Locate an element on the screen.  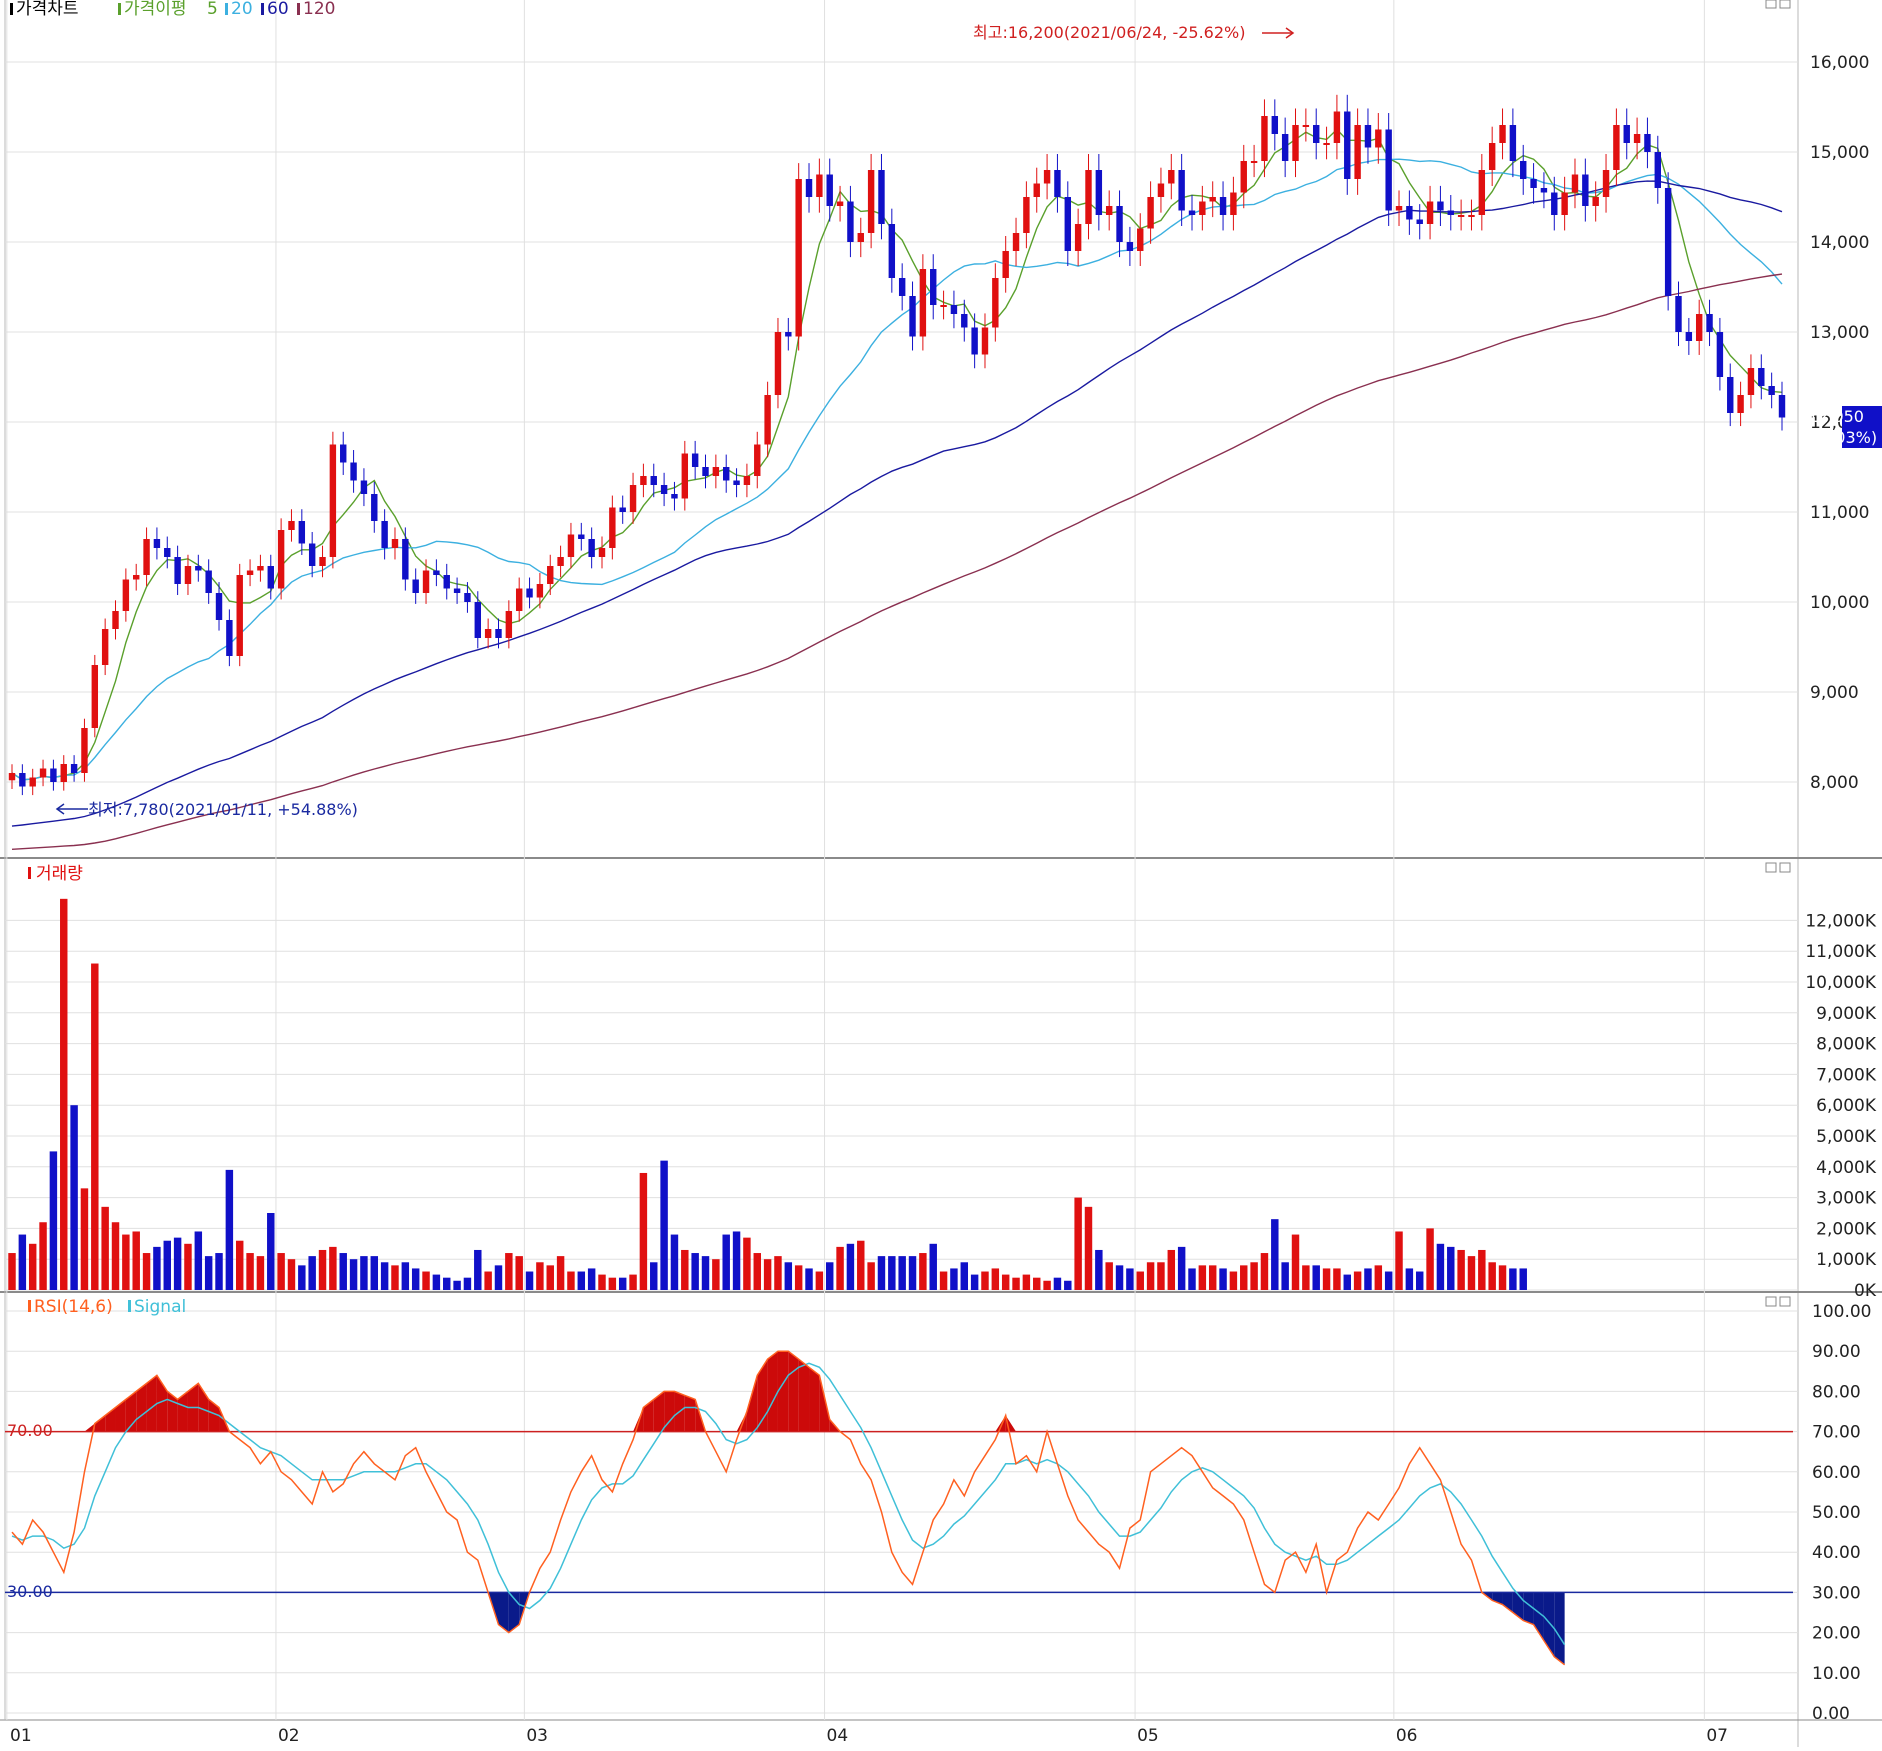
x-tick-label: 01 is located at coordinates (21, 1736).